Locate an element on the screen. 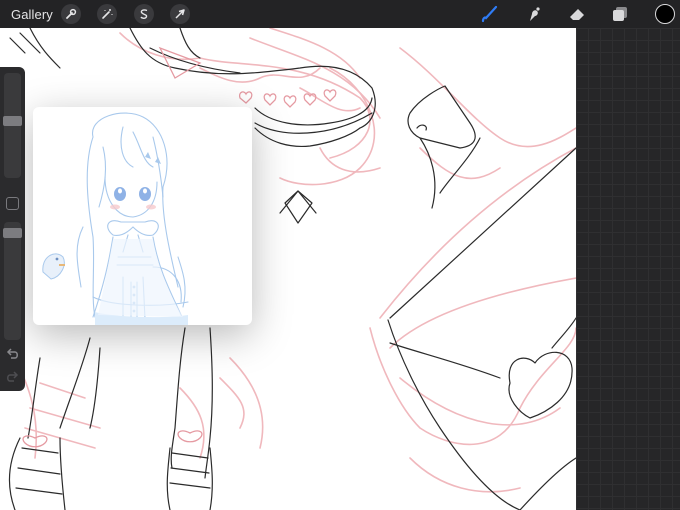 Image resolution: width=680 pixels, height=510 pixels. gallery-button: Gallery is located at coordinates (32, 14).